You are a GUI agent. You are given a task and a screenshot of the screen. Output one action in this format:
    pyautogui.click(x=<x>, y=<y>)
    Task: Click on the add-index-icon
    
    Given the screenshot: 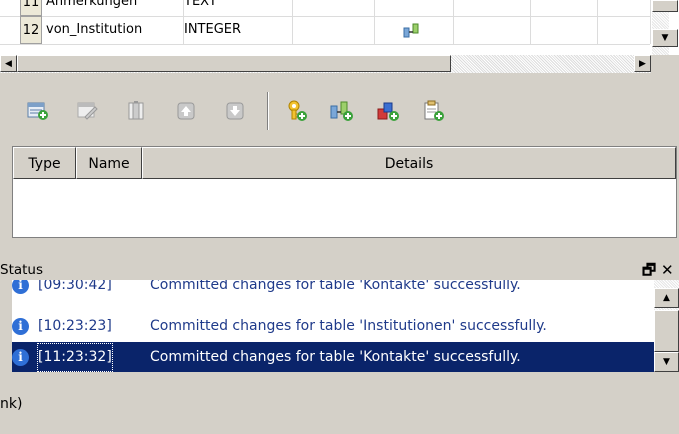 What is the action you would take?
    pyautogui.click(x=297, y=111)
    